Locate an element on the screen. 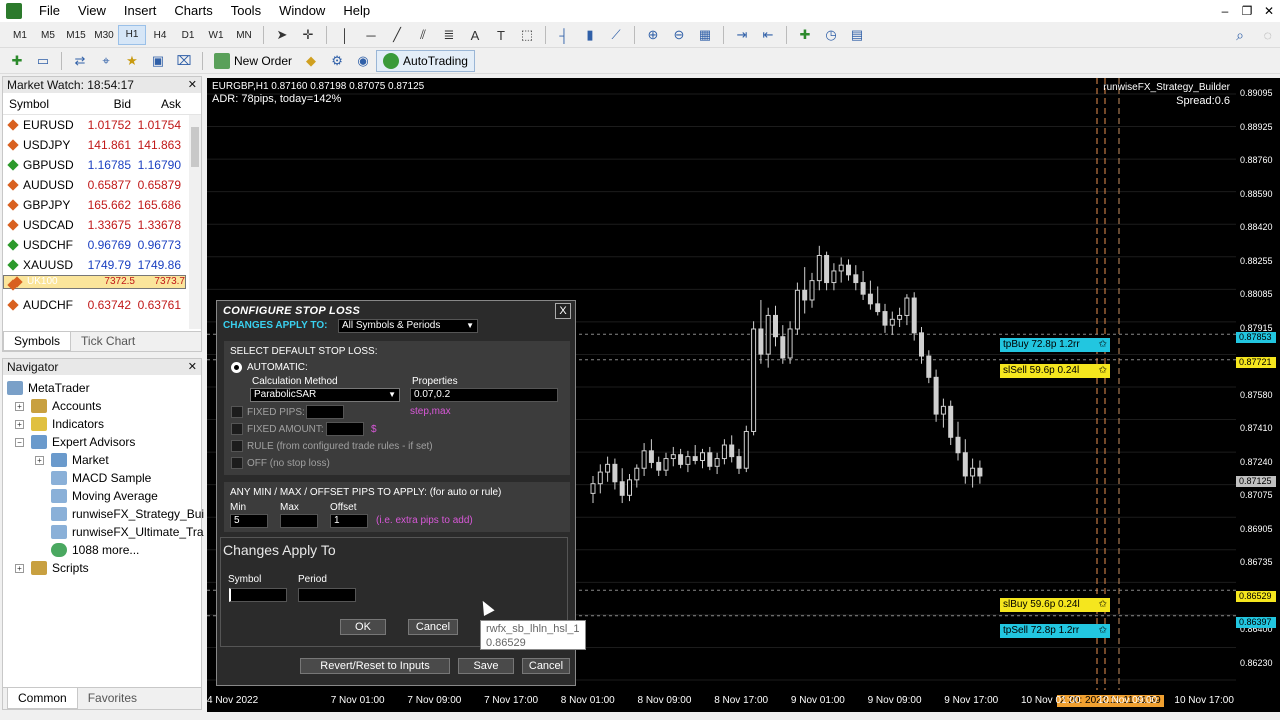  menu-charts: Charts is located at coordinates (193, 11).